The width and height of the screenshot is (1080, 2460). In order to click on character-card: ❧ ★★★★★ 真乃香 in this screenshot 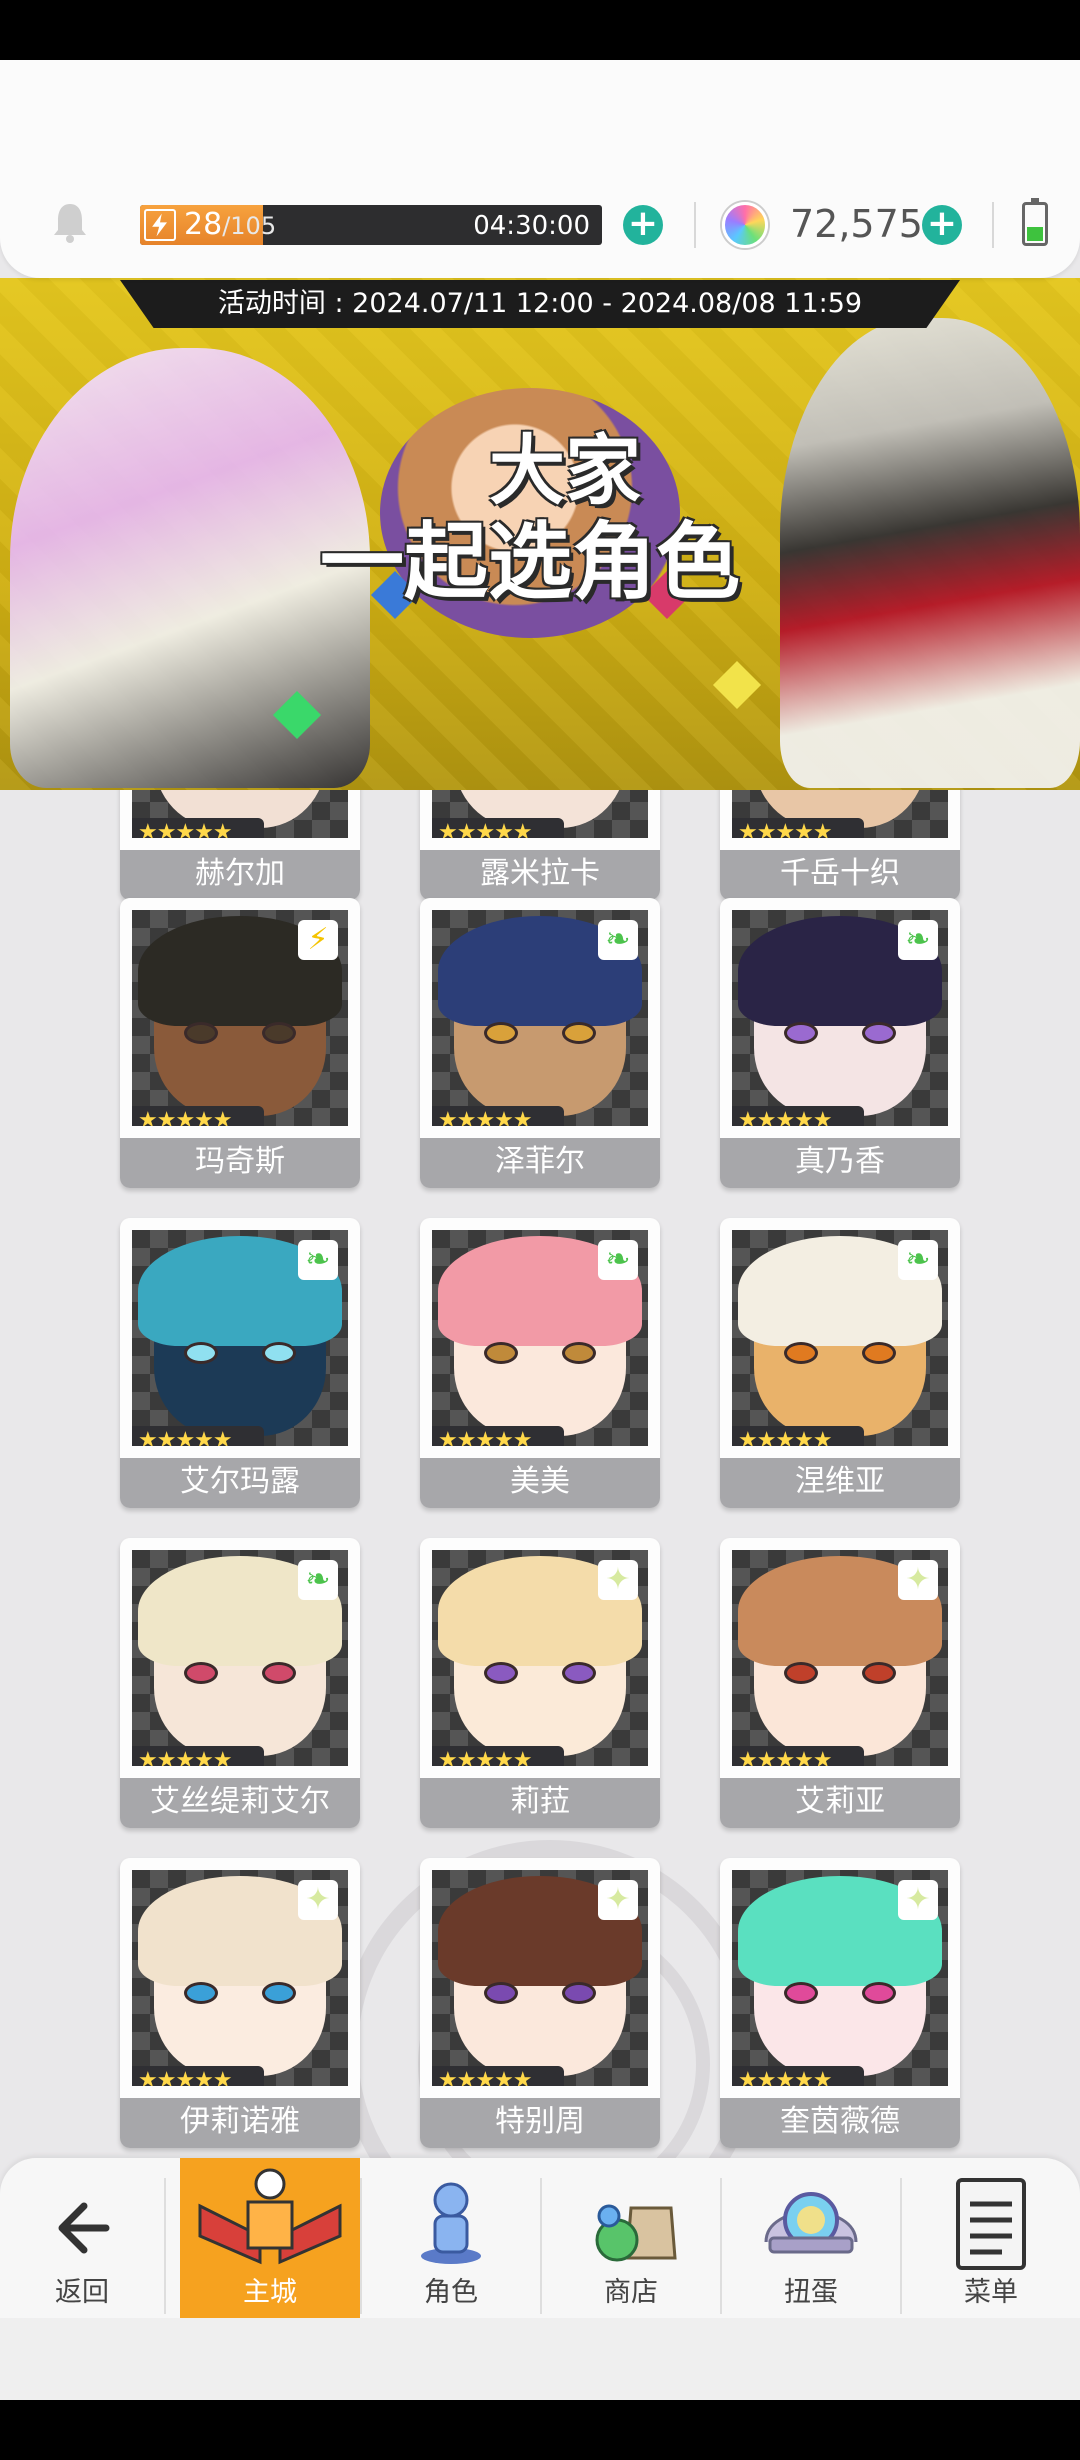, I will do `click(840, 1043)`.